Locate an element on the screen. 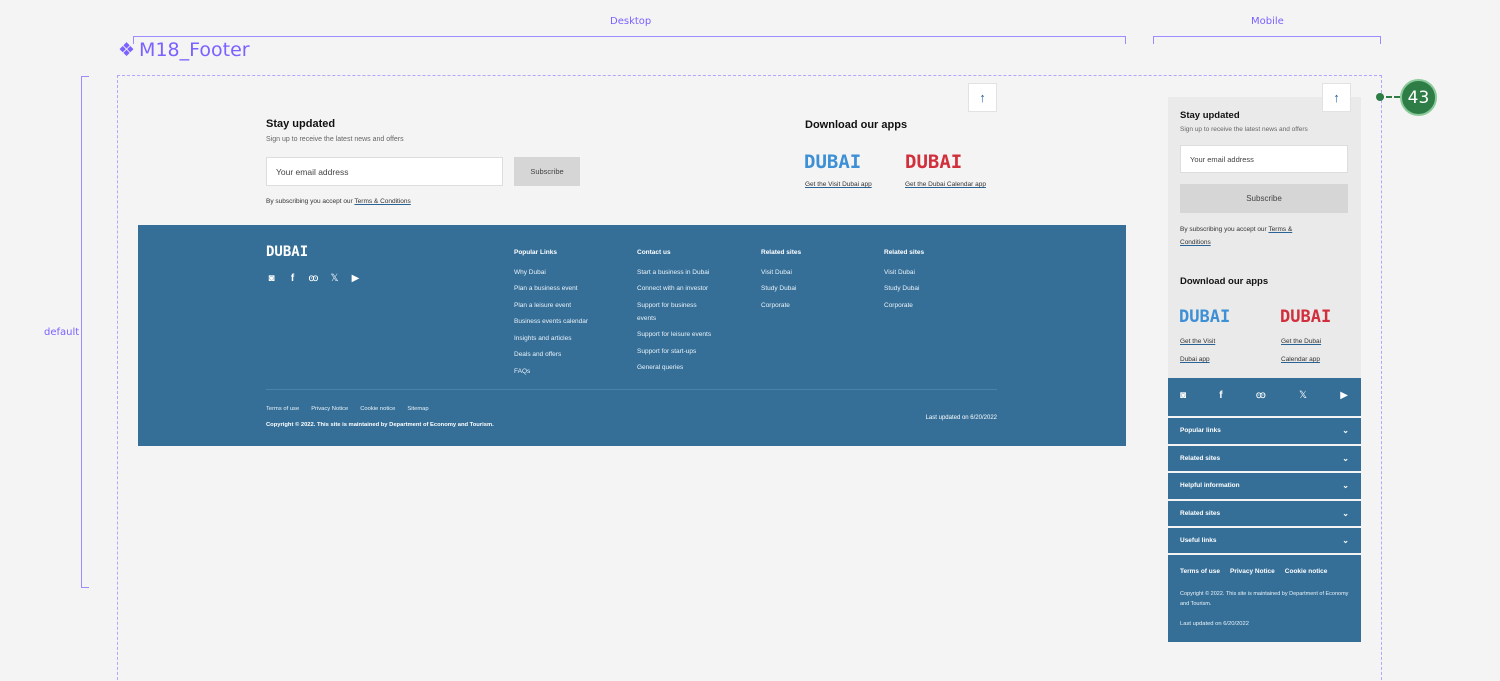 The height and width of the screenshot is (681, 1500). footer-link: Deals and offers is located at coordinates (559, 354).